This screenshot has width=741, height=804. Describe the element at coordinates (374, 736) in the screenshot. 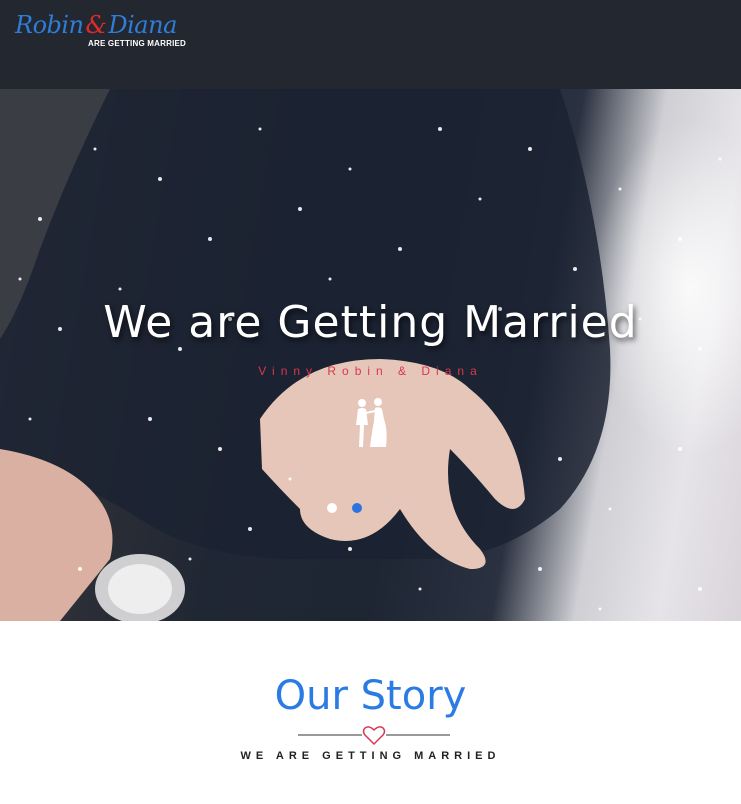

I see `heart-outline-icon` at that location.